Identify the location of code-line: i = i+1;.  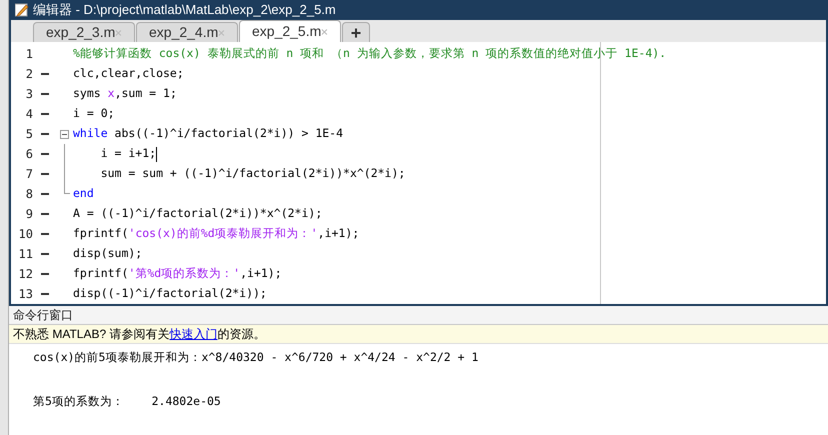
(128, 153).